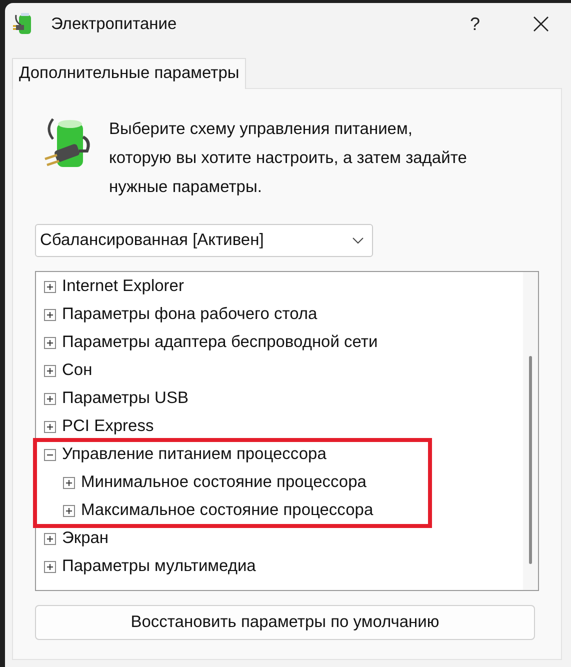  I want to click on chevron-down-icon, so click(358, 240).